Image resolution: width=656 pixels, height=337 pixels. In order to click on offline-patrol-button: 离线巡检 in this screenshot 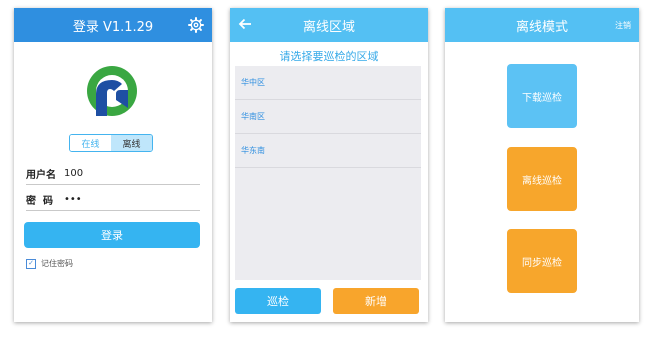, I will do `click(542, 179)`.